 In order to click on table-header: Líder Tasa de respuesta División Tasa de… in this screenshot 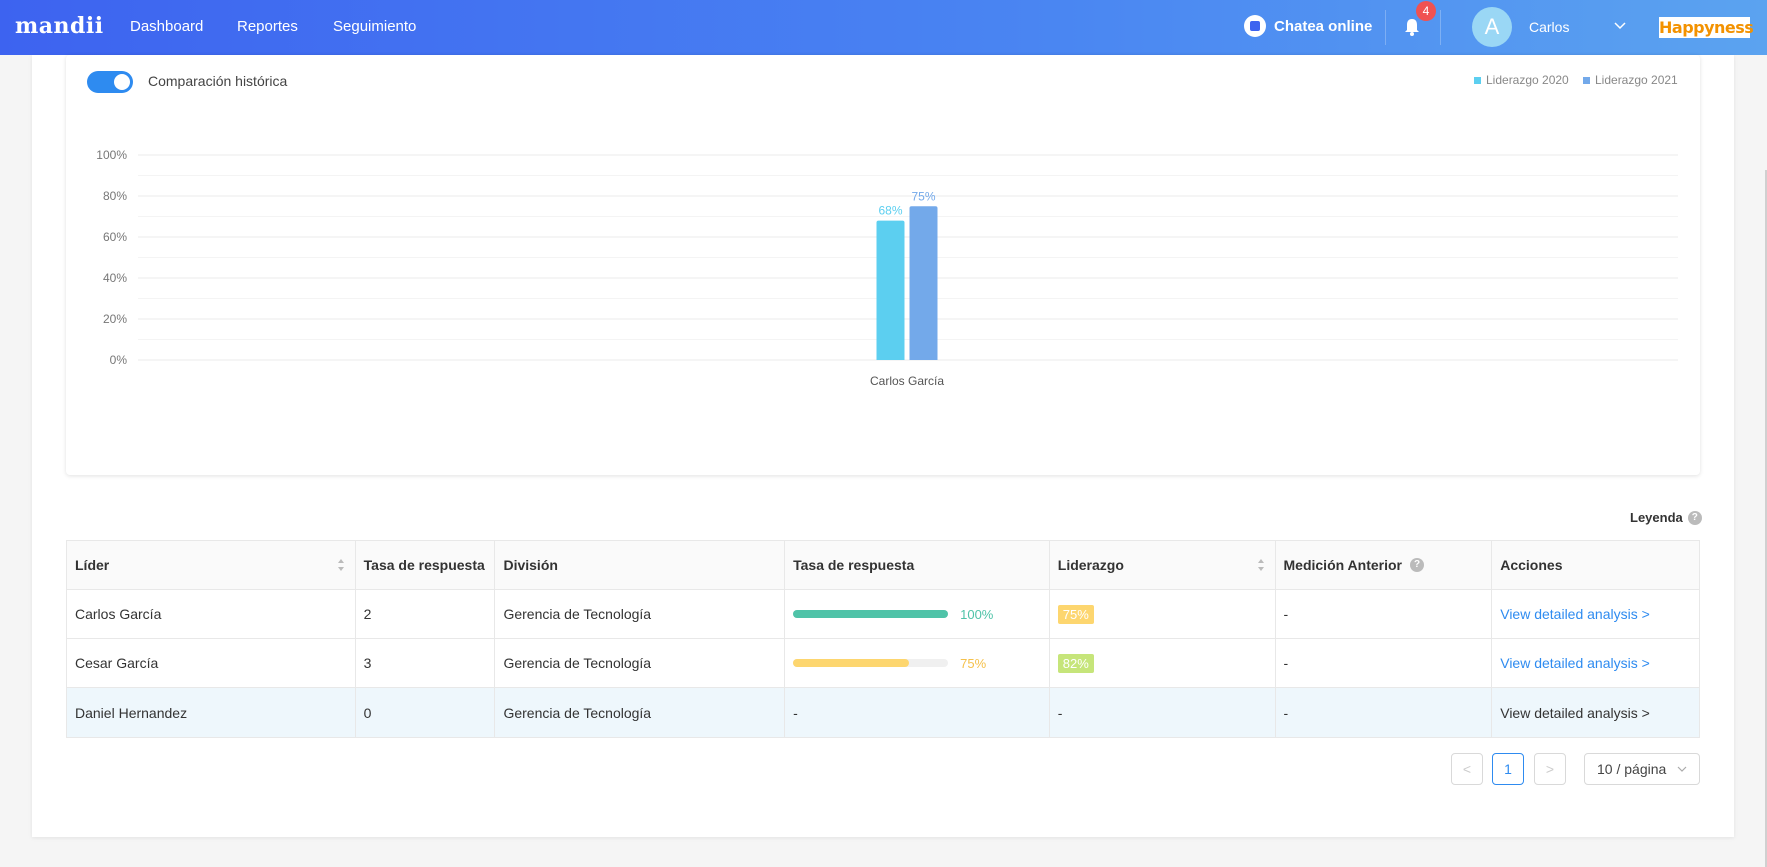, I will do `click(883, 565)`.